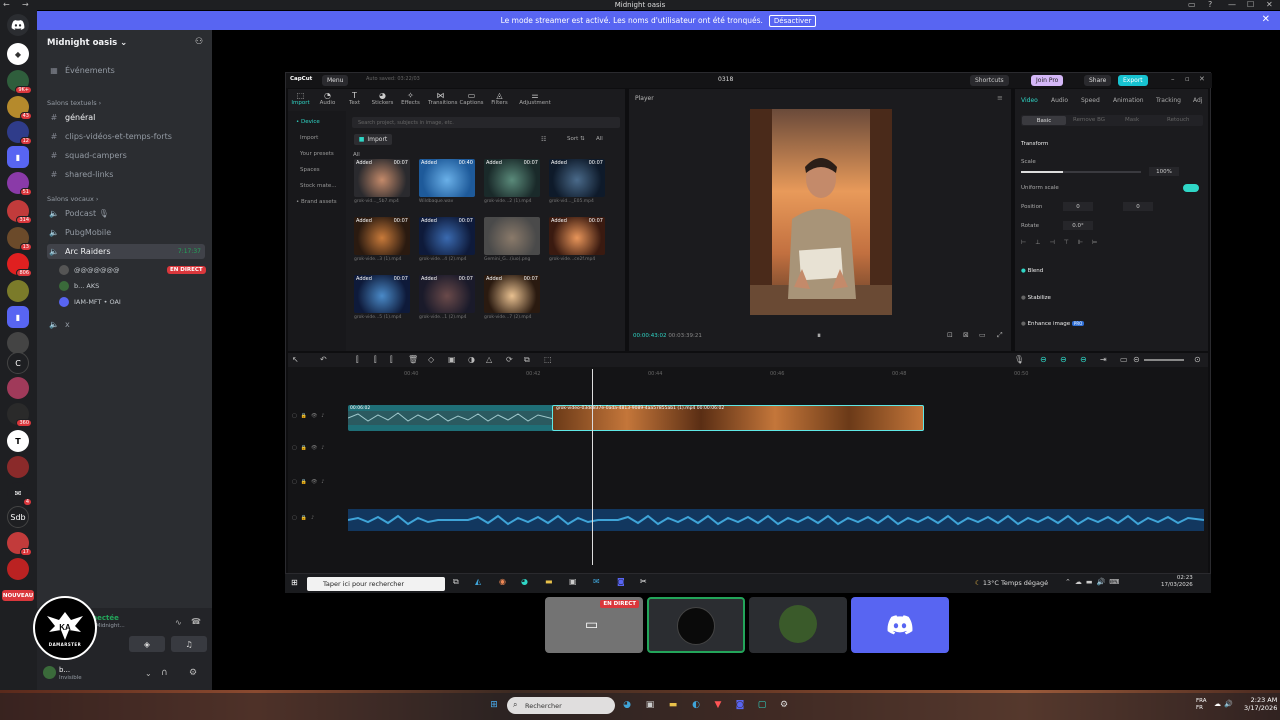  I want to click on discord-icon: ◙, so click(740, 705).